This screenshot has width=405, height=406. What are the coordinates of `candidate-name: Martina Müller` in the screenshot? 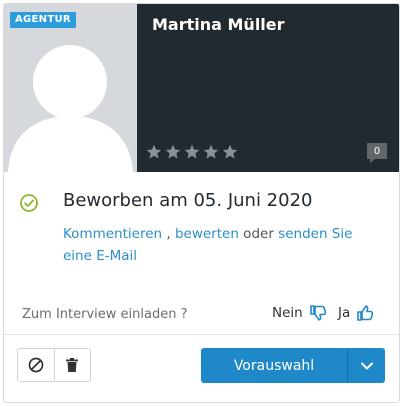 It's located at (218, 24).